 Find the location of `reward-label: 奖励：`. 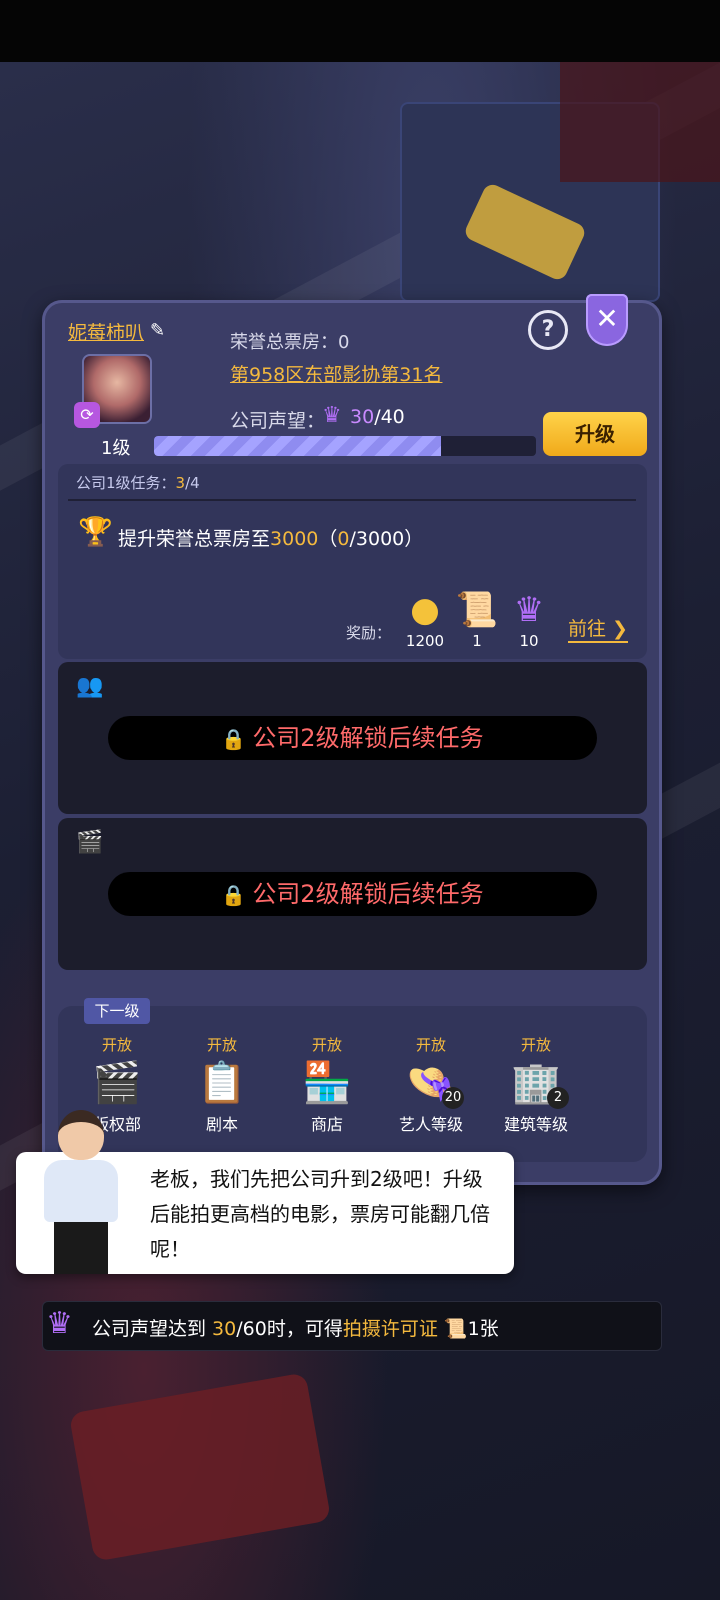

reward-label: 奖励： is located at coordinates (369, 633).